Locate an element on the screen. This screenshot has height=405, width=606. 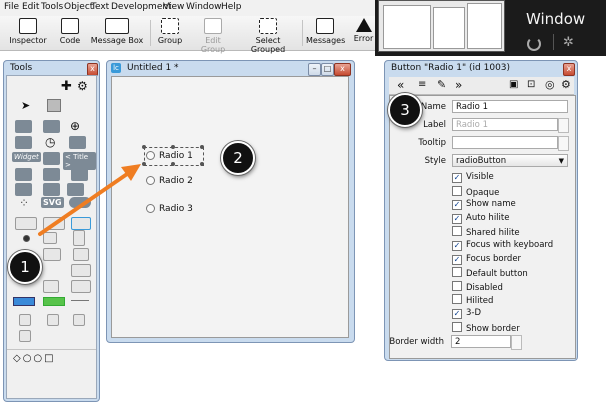
callout-2: 2 is located at coordinates (238, 158).